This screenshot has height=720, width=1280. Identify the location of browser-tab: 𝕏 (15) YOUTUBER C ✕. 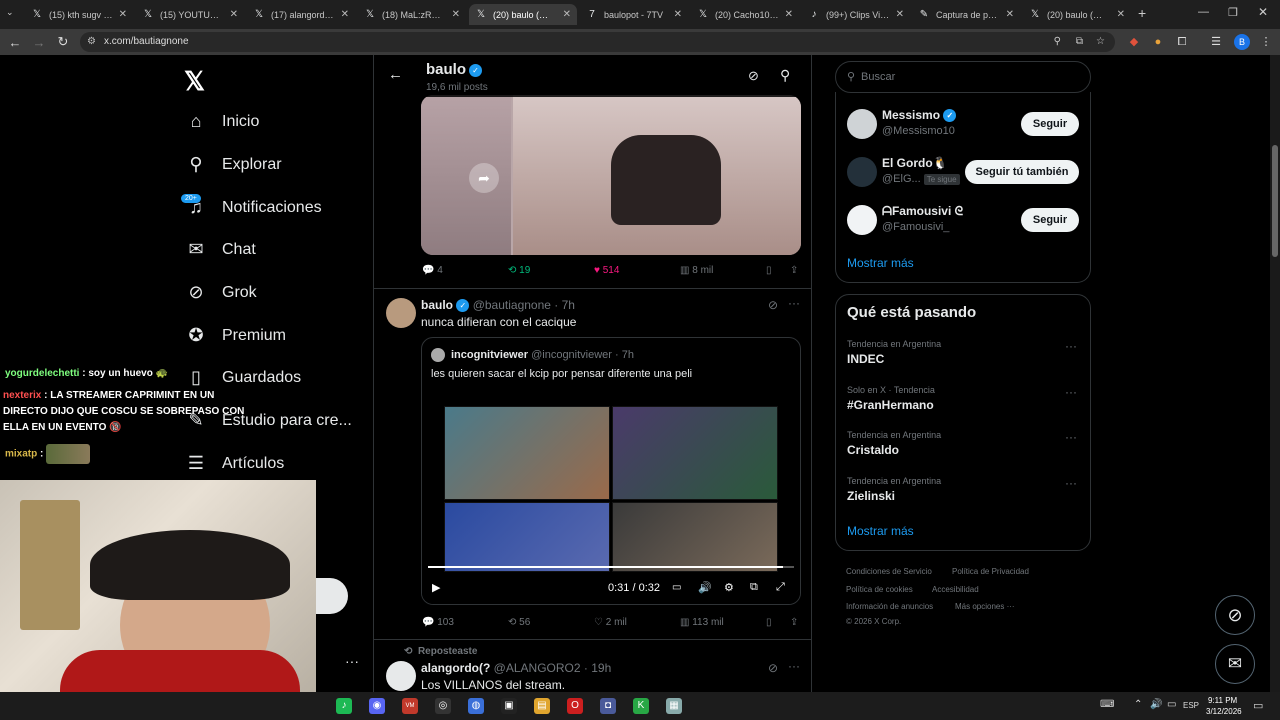
(190, 14).